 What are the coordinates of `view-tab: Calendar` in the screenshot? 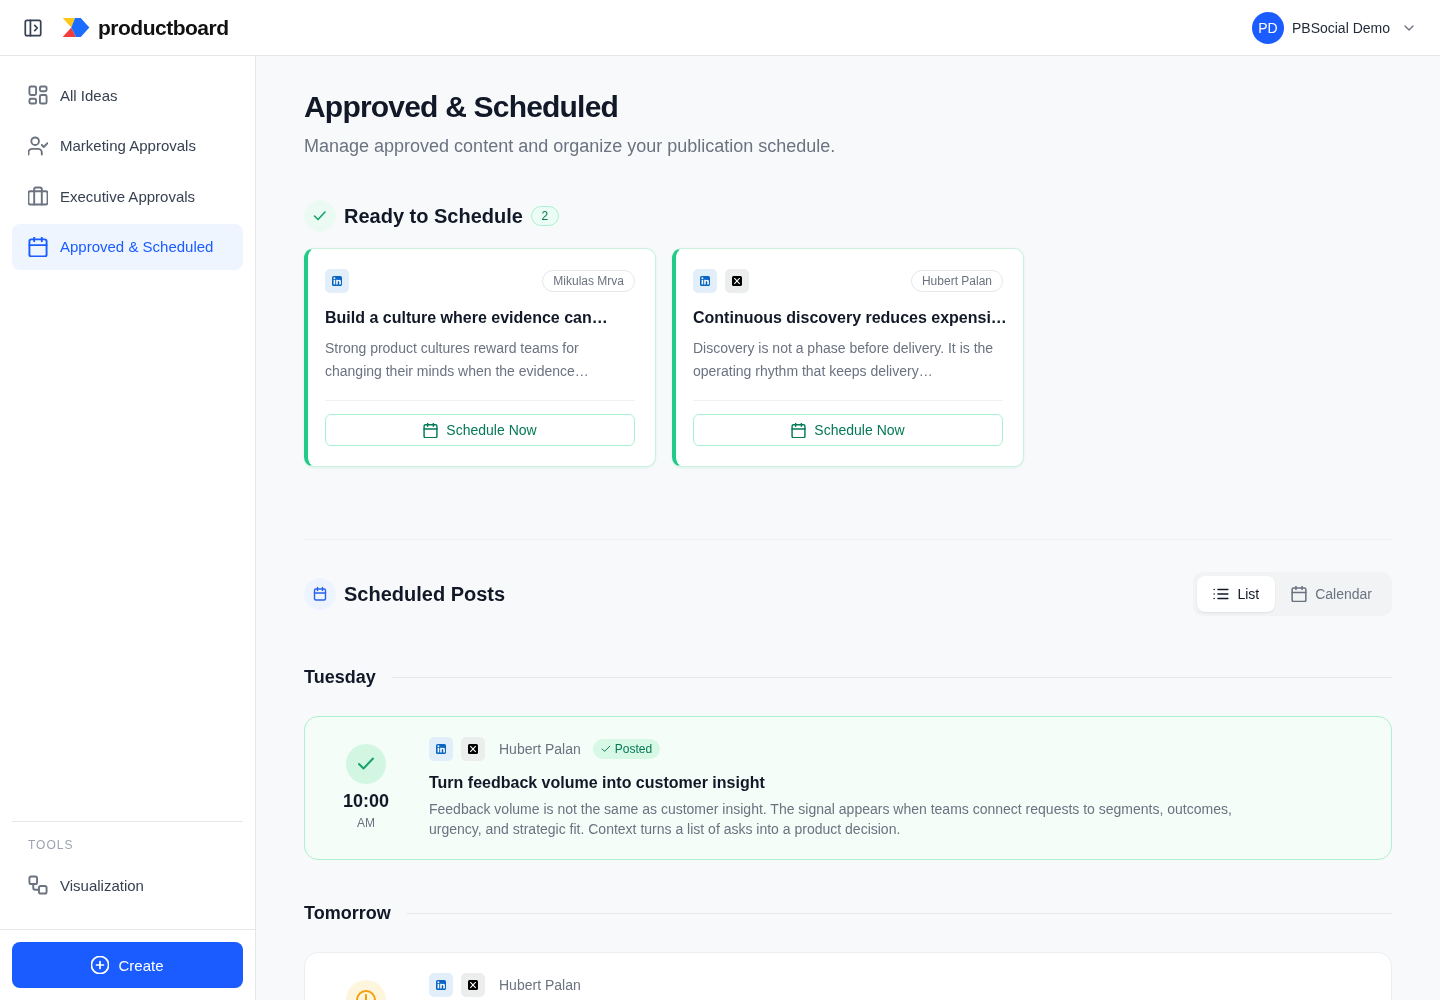 It's located at (1331, 594).